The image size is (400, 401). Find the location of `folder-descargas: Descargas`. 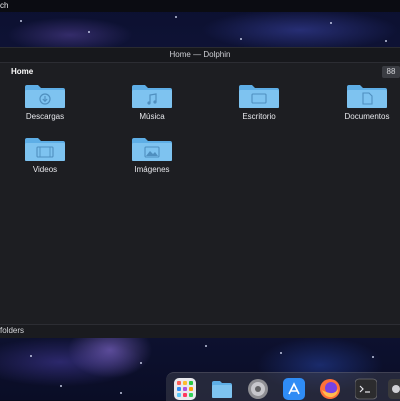

folder-descargas: Descargas is located at coordinates (45, 107).